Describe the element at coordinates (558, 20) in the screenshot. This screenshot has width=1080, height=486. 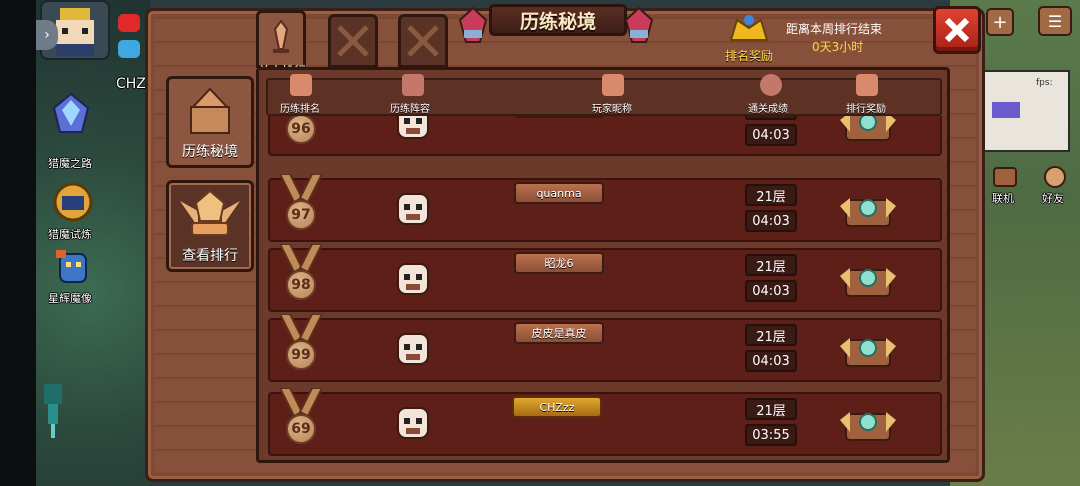
I see `panel-title: 历练秘境` at that location.